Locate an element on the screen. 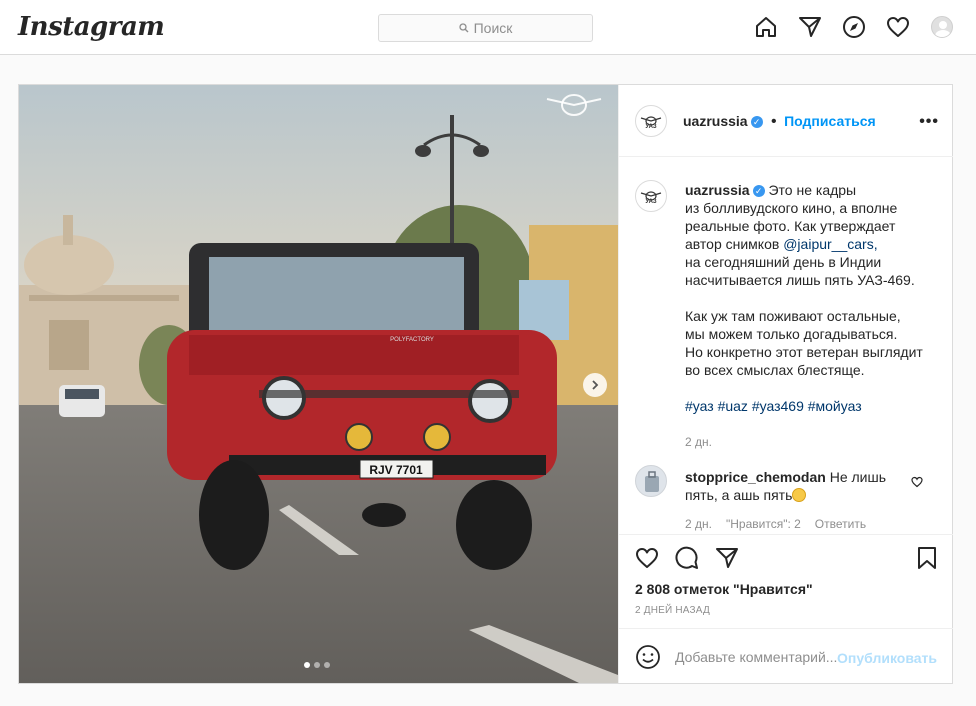 This screenshot has height=706, width=976. add-comment-bar: Опубликовать is located at coordinates (786, 655).